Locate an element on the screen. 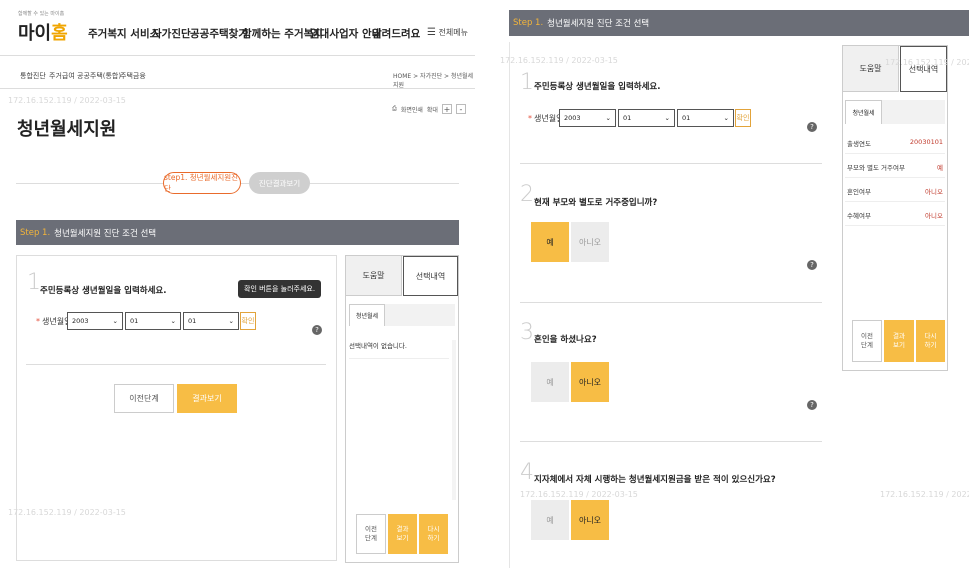 This screenshot has width=969, height=568. zoom-out-button: - is located at coordinates (460, 109).